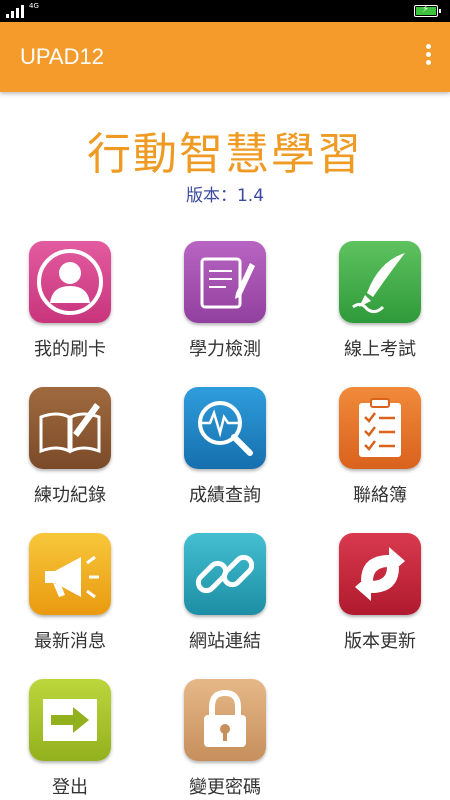 Image resolution: width=450 pixels, height=800 pixels. I want to click on menu-item-latest-news: 最新消息, so click(70, 598).